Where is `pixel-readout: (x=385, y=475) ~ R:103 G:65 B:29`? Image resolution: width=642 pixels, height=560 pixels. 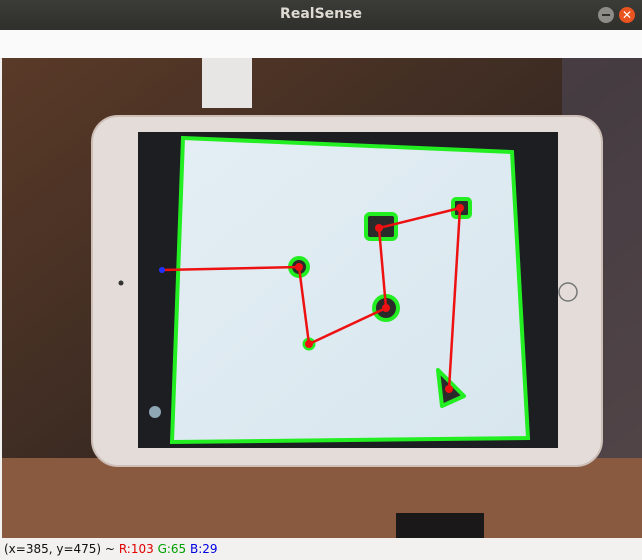
pixel-readout: (x=385, y=475) ~ R:103 G:65 B:29 is located at coordinates (111, 549).